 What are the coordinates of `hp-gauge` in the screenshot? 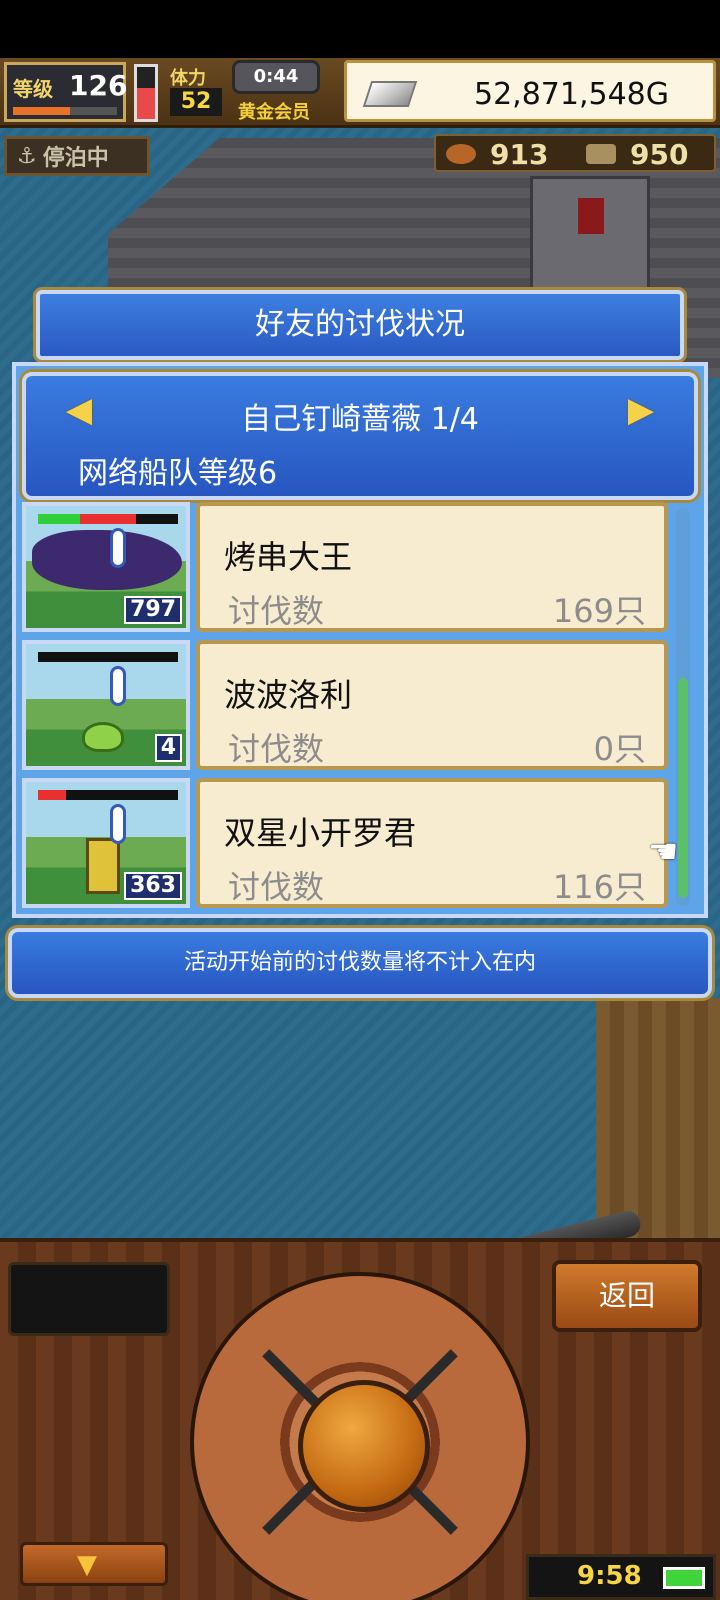 It's located at (146, 93).